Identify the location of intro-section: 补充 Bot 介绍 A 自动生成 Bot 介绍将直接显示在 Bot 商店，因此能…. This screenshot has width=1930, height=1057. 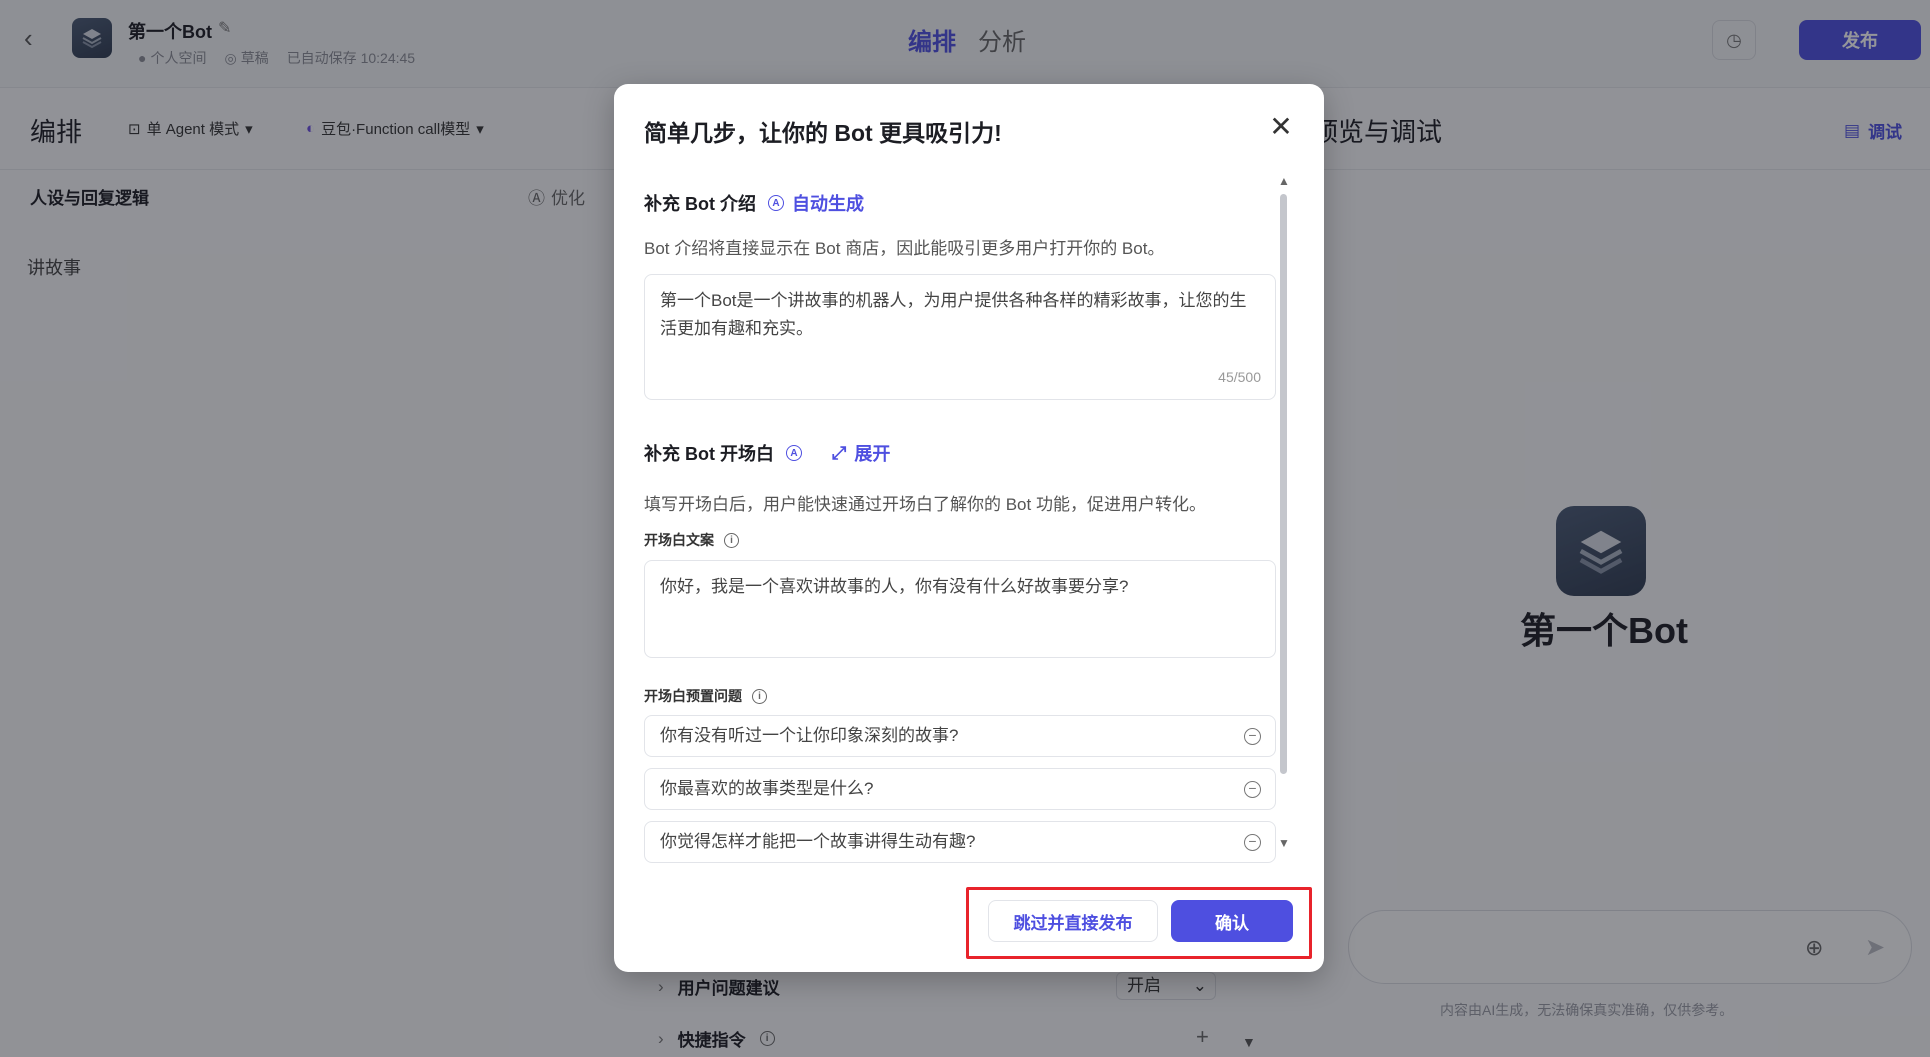
(960, 224).